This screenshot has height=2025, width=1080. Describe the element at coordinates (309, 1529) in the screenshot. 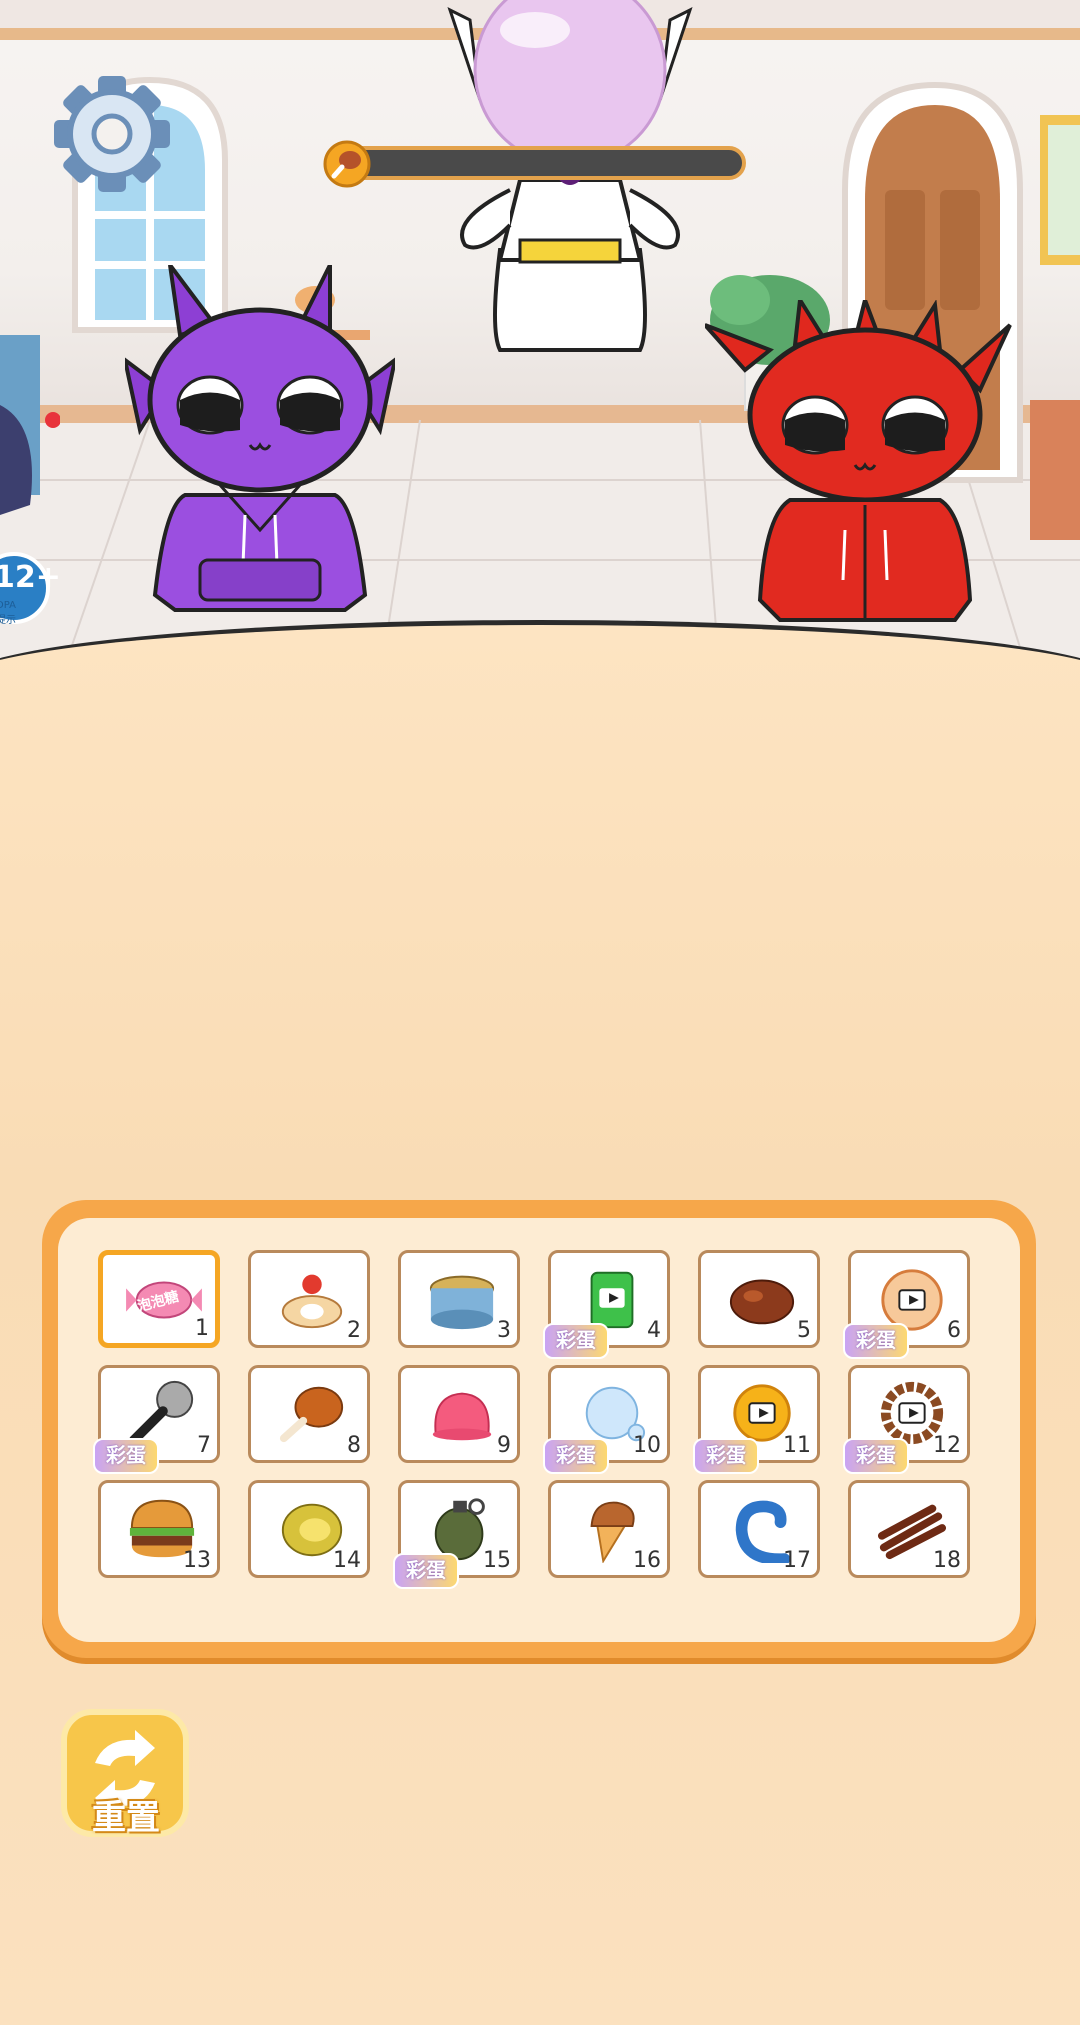

I see `food-slot-durian: 14` at that location.